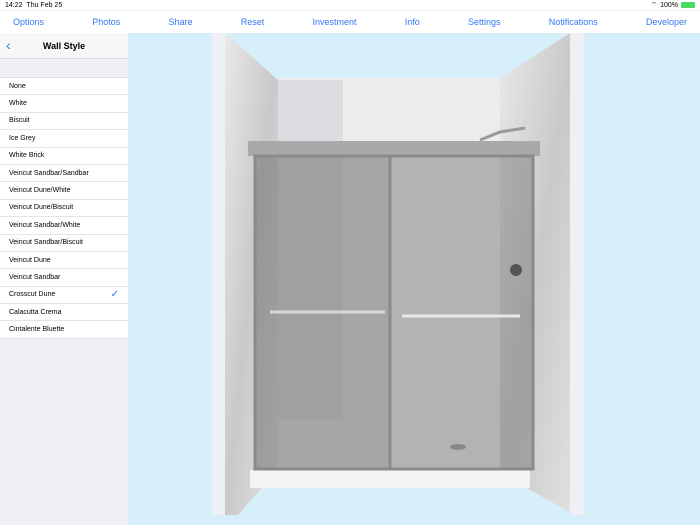 Image resolution: width=700 pixels, height=530 pixels. I want to click on list-item-label: Veincut Dune/White, so click(40, 191).